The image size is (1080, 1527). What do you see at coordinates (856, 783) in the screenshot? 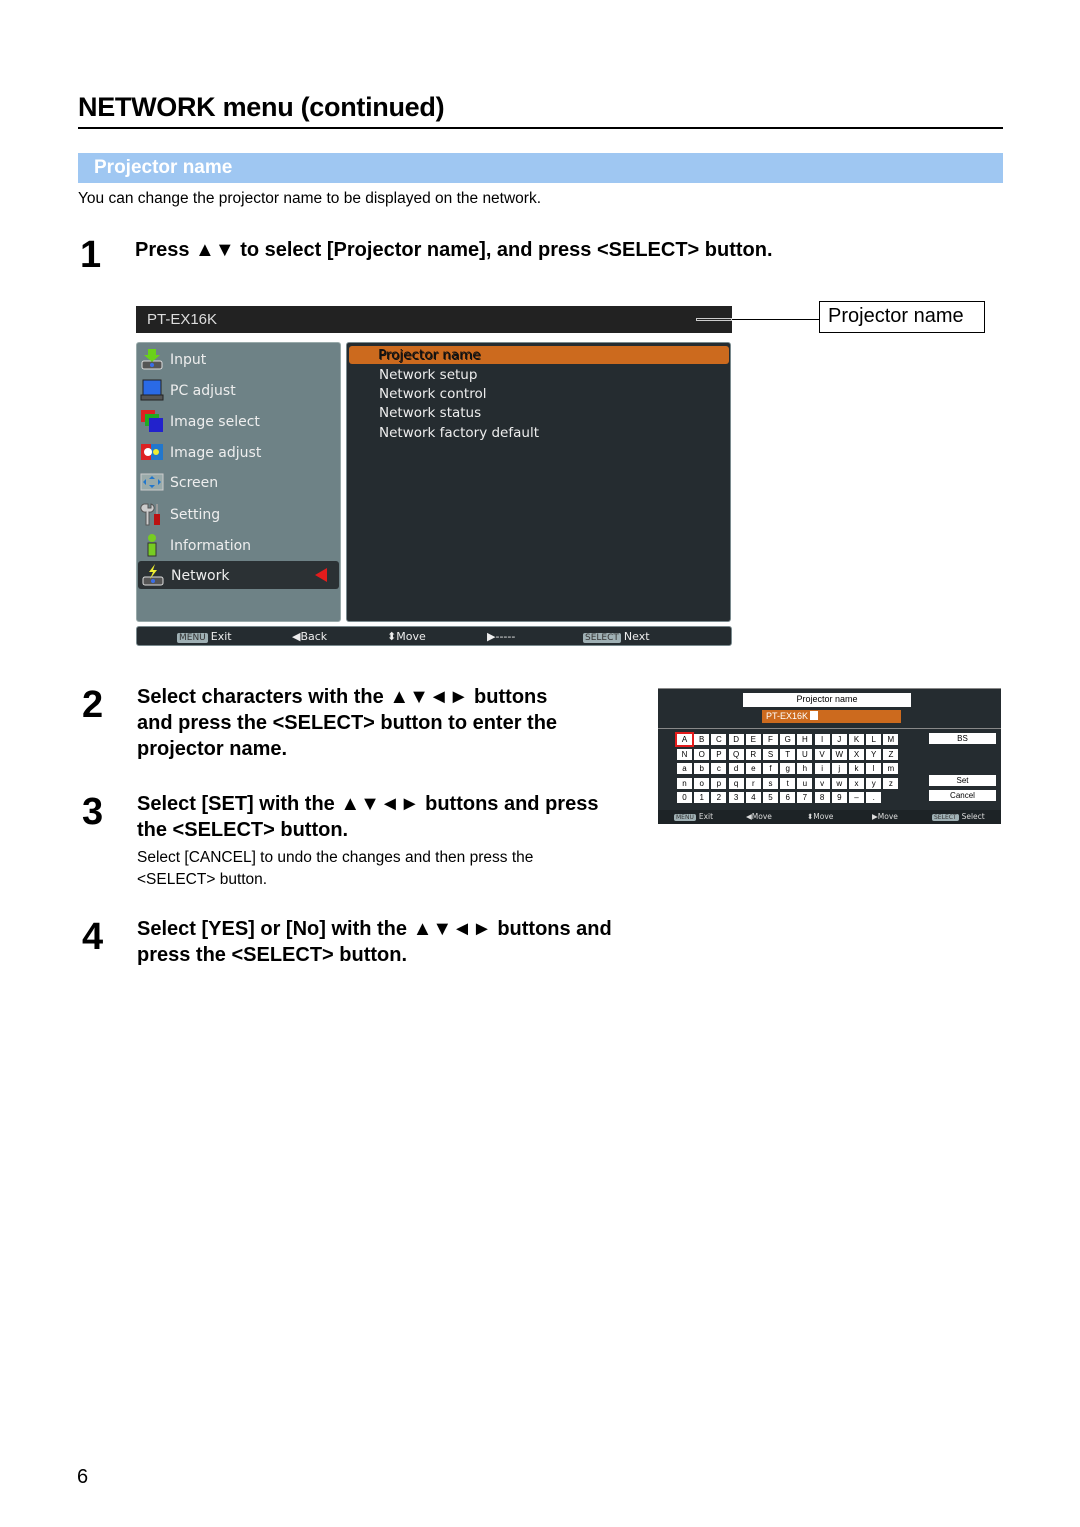
I see `keyboard-key: x` at bounding box center [856, 783].